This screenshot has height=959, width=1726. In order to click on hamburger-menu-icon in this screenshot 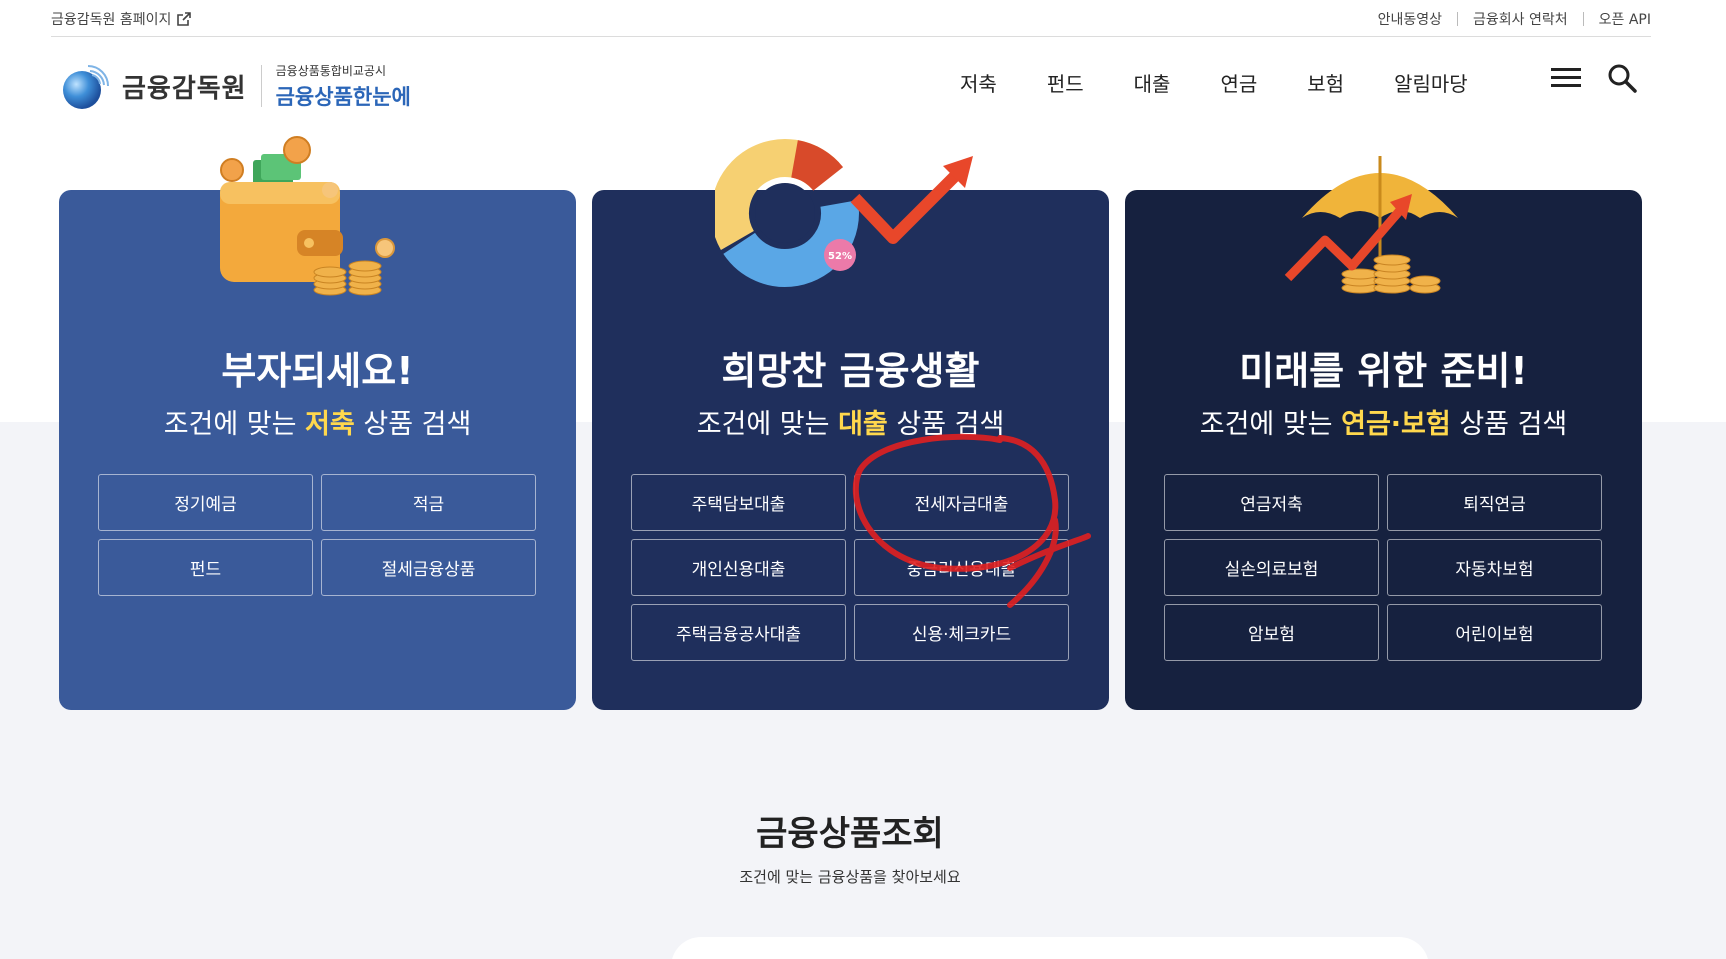, I will do `click(1566, 79)`.